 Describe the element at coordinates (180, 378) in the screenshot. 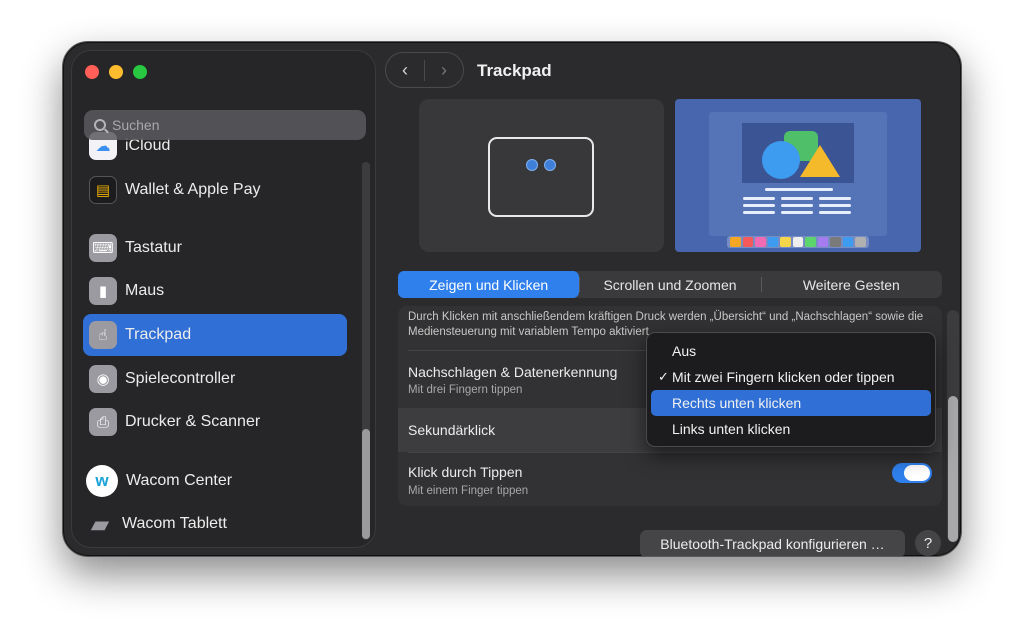

I see `sidebar-item-label: Spielecontroller` at that location.